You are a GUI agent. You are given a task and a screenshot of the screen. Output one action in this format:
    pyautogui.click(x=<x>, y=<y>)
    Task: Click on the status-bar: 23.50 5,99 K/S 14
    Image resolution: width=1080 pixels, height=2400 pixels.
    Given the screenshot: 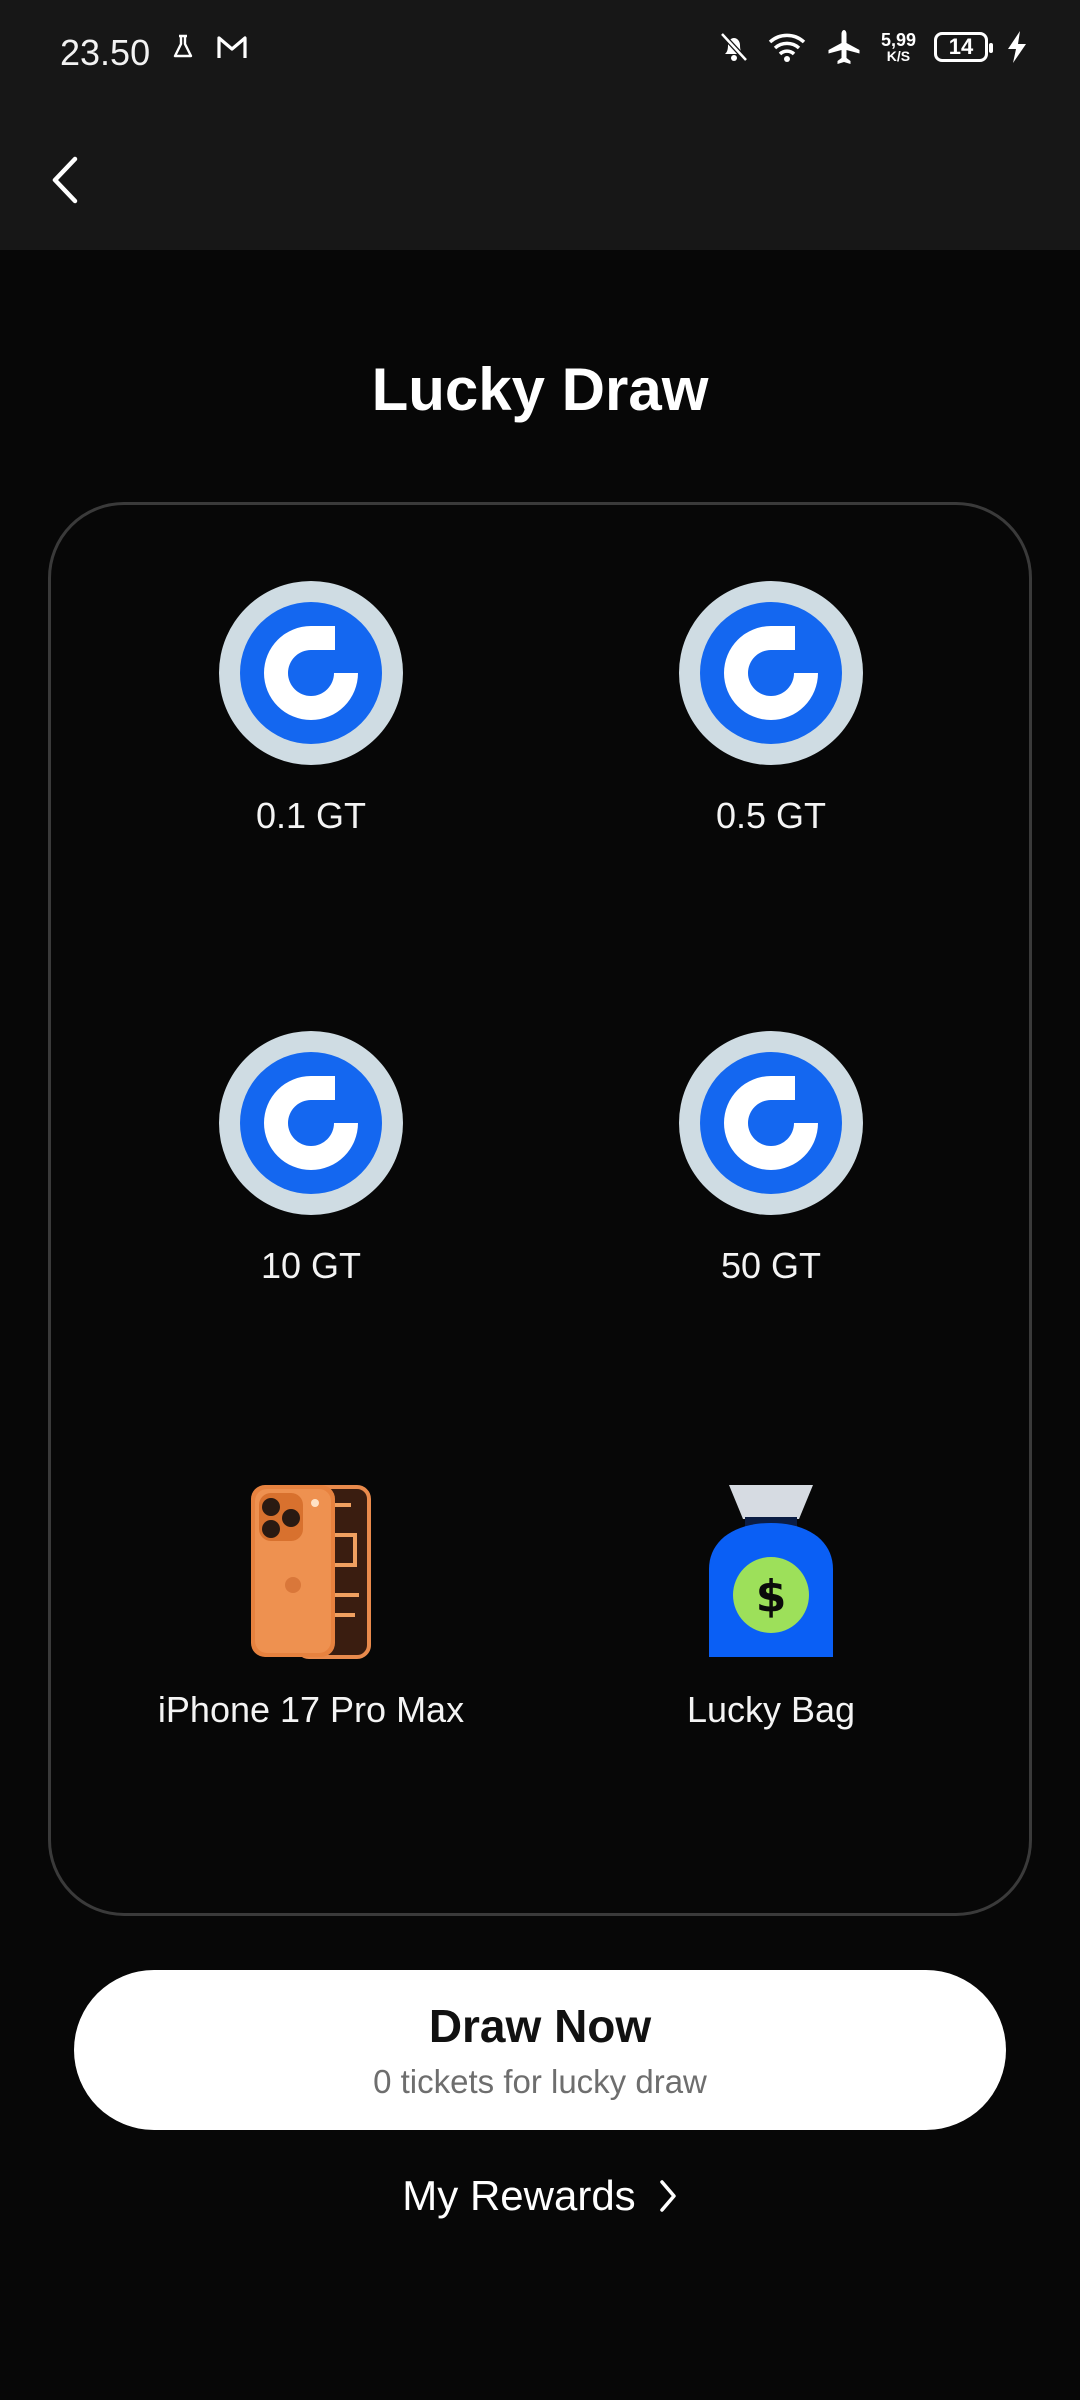 What is the action you would take?
    pyautogui.click(x=540, y=55)
    